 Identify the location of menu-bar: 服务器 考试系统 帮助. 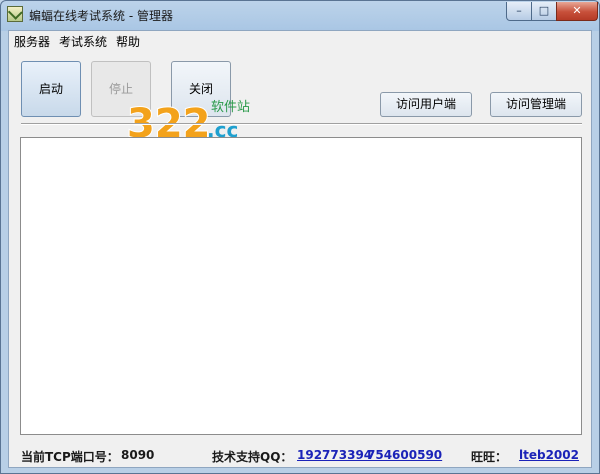
(300, 41).